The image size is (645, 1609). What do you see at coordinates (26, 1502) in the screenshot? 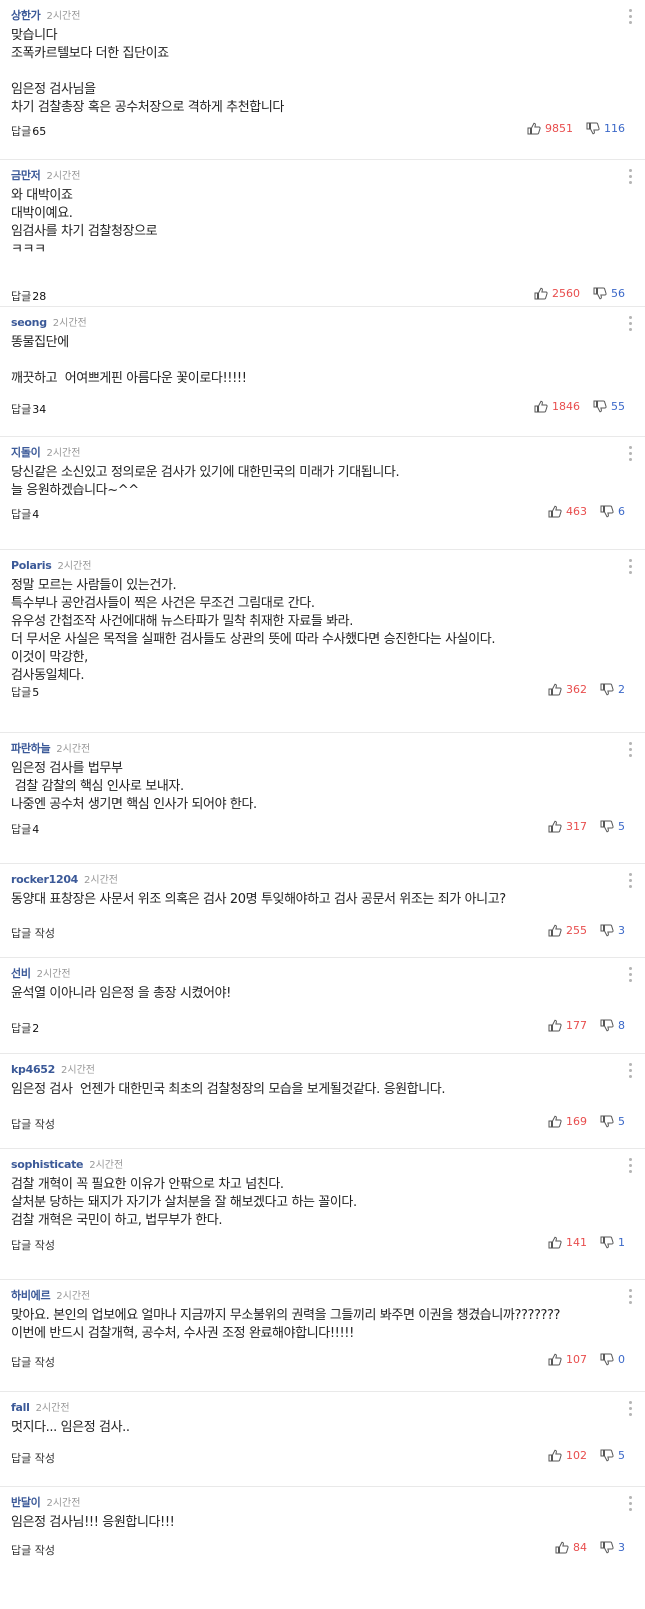
I see `comment-author: 반달이` at bounding box center [26, 1502].